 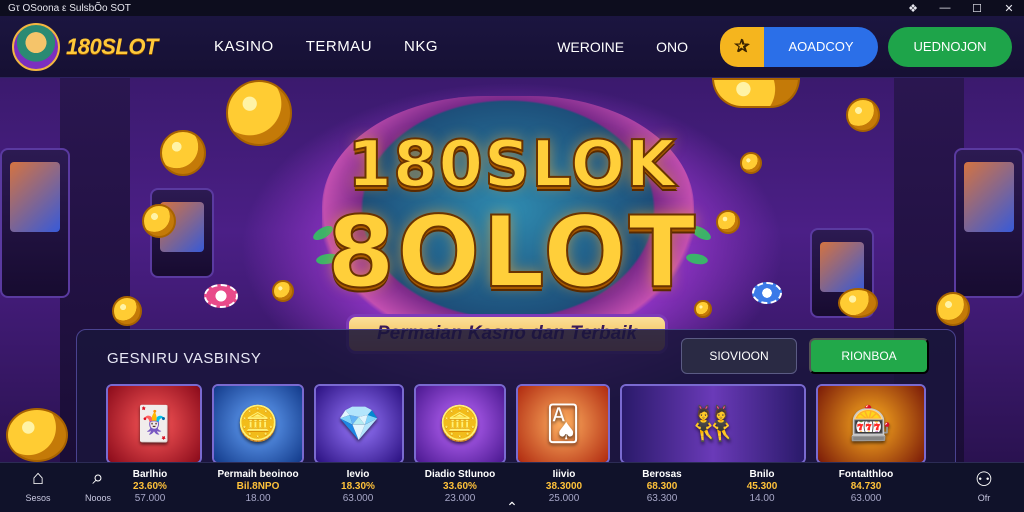 I want to click on logo-icon: 🎰, so click(x=871, y=424).